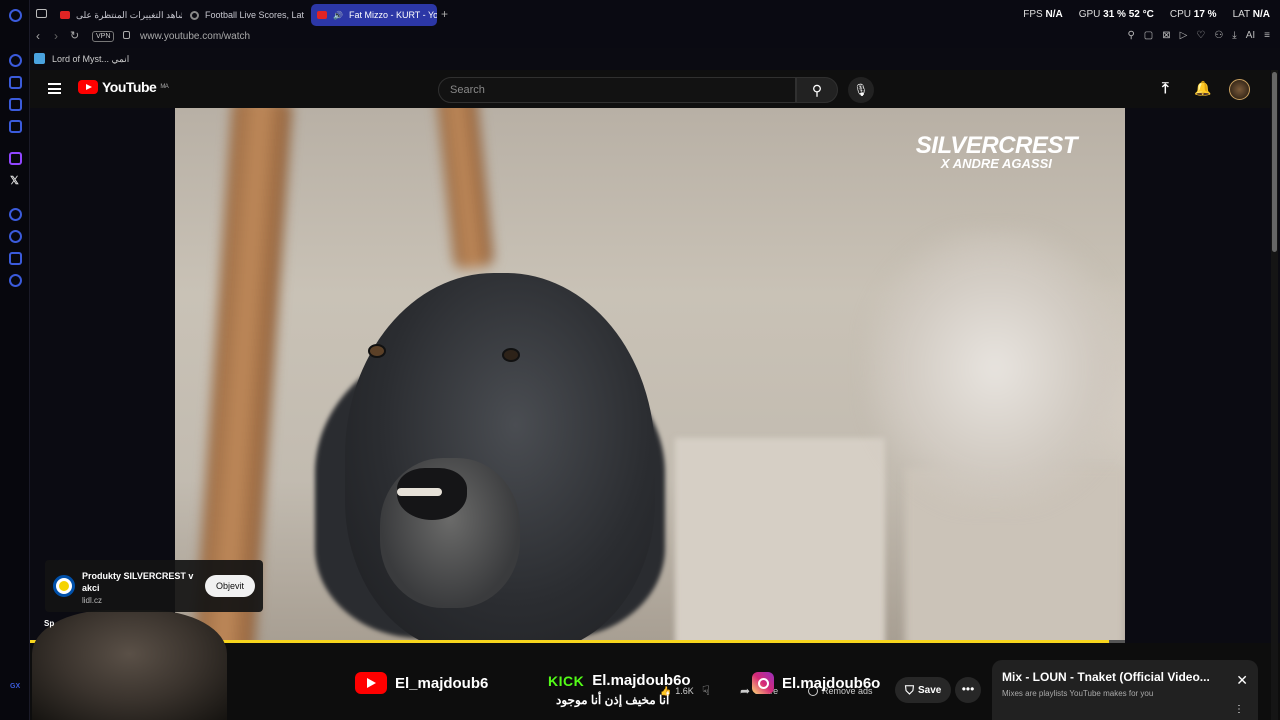 The height and width of the screenshot is (720, 1280). Describe the element at coordinates (419, 492) in the screenshot. I see `video-dog-teeth` at that location.